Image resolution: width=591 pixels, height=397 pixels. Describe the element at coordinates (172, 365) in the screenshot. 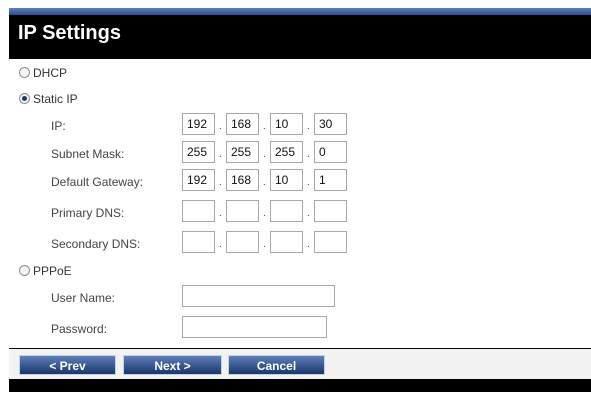

I see `next-button: Next >` at that location.